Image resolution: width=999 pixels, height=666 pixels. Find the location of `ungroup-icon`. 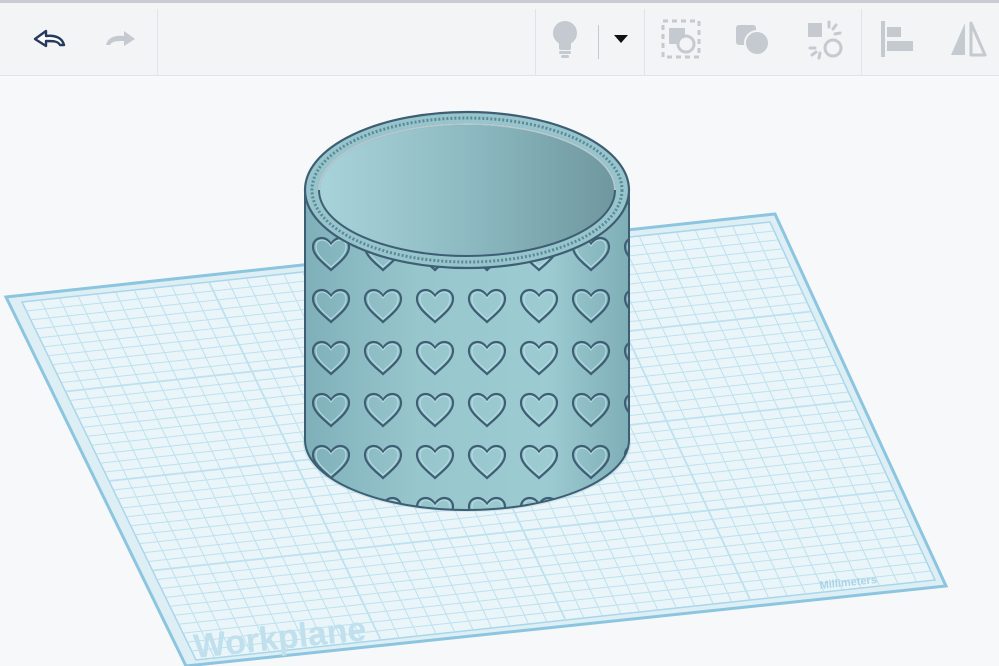

ungroup-icon is located at coordinates (753, 40).